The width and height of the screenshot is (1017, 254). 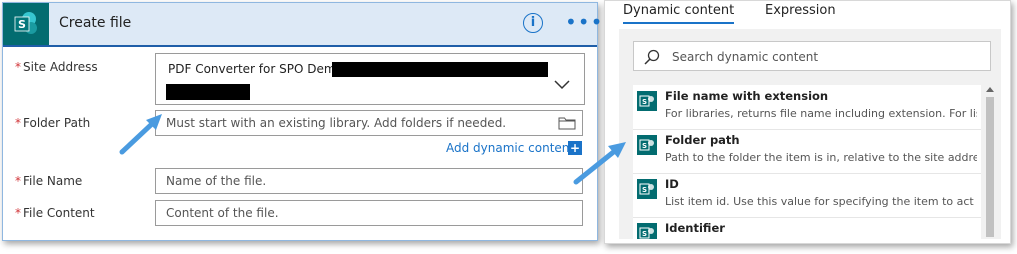 What do you see at coordinates (562, 85) in the screenshot?
I see `chevron-down-icon` at bounding box center [562, 85].